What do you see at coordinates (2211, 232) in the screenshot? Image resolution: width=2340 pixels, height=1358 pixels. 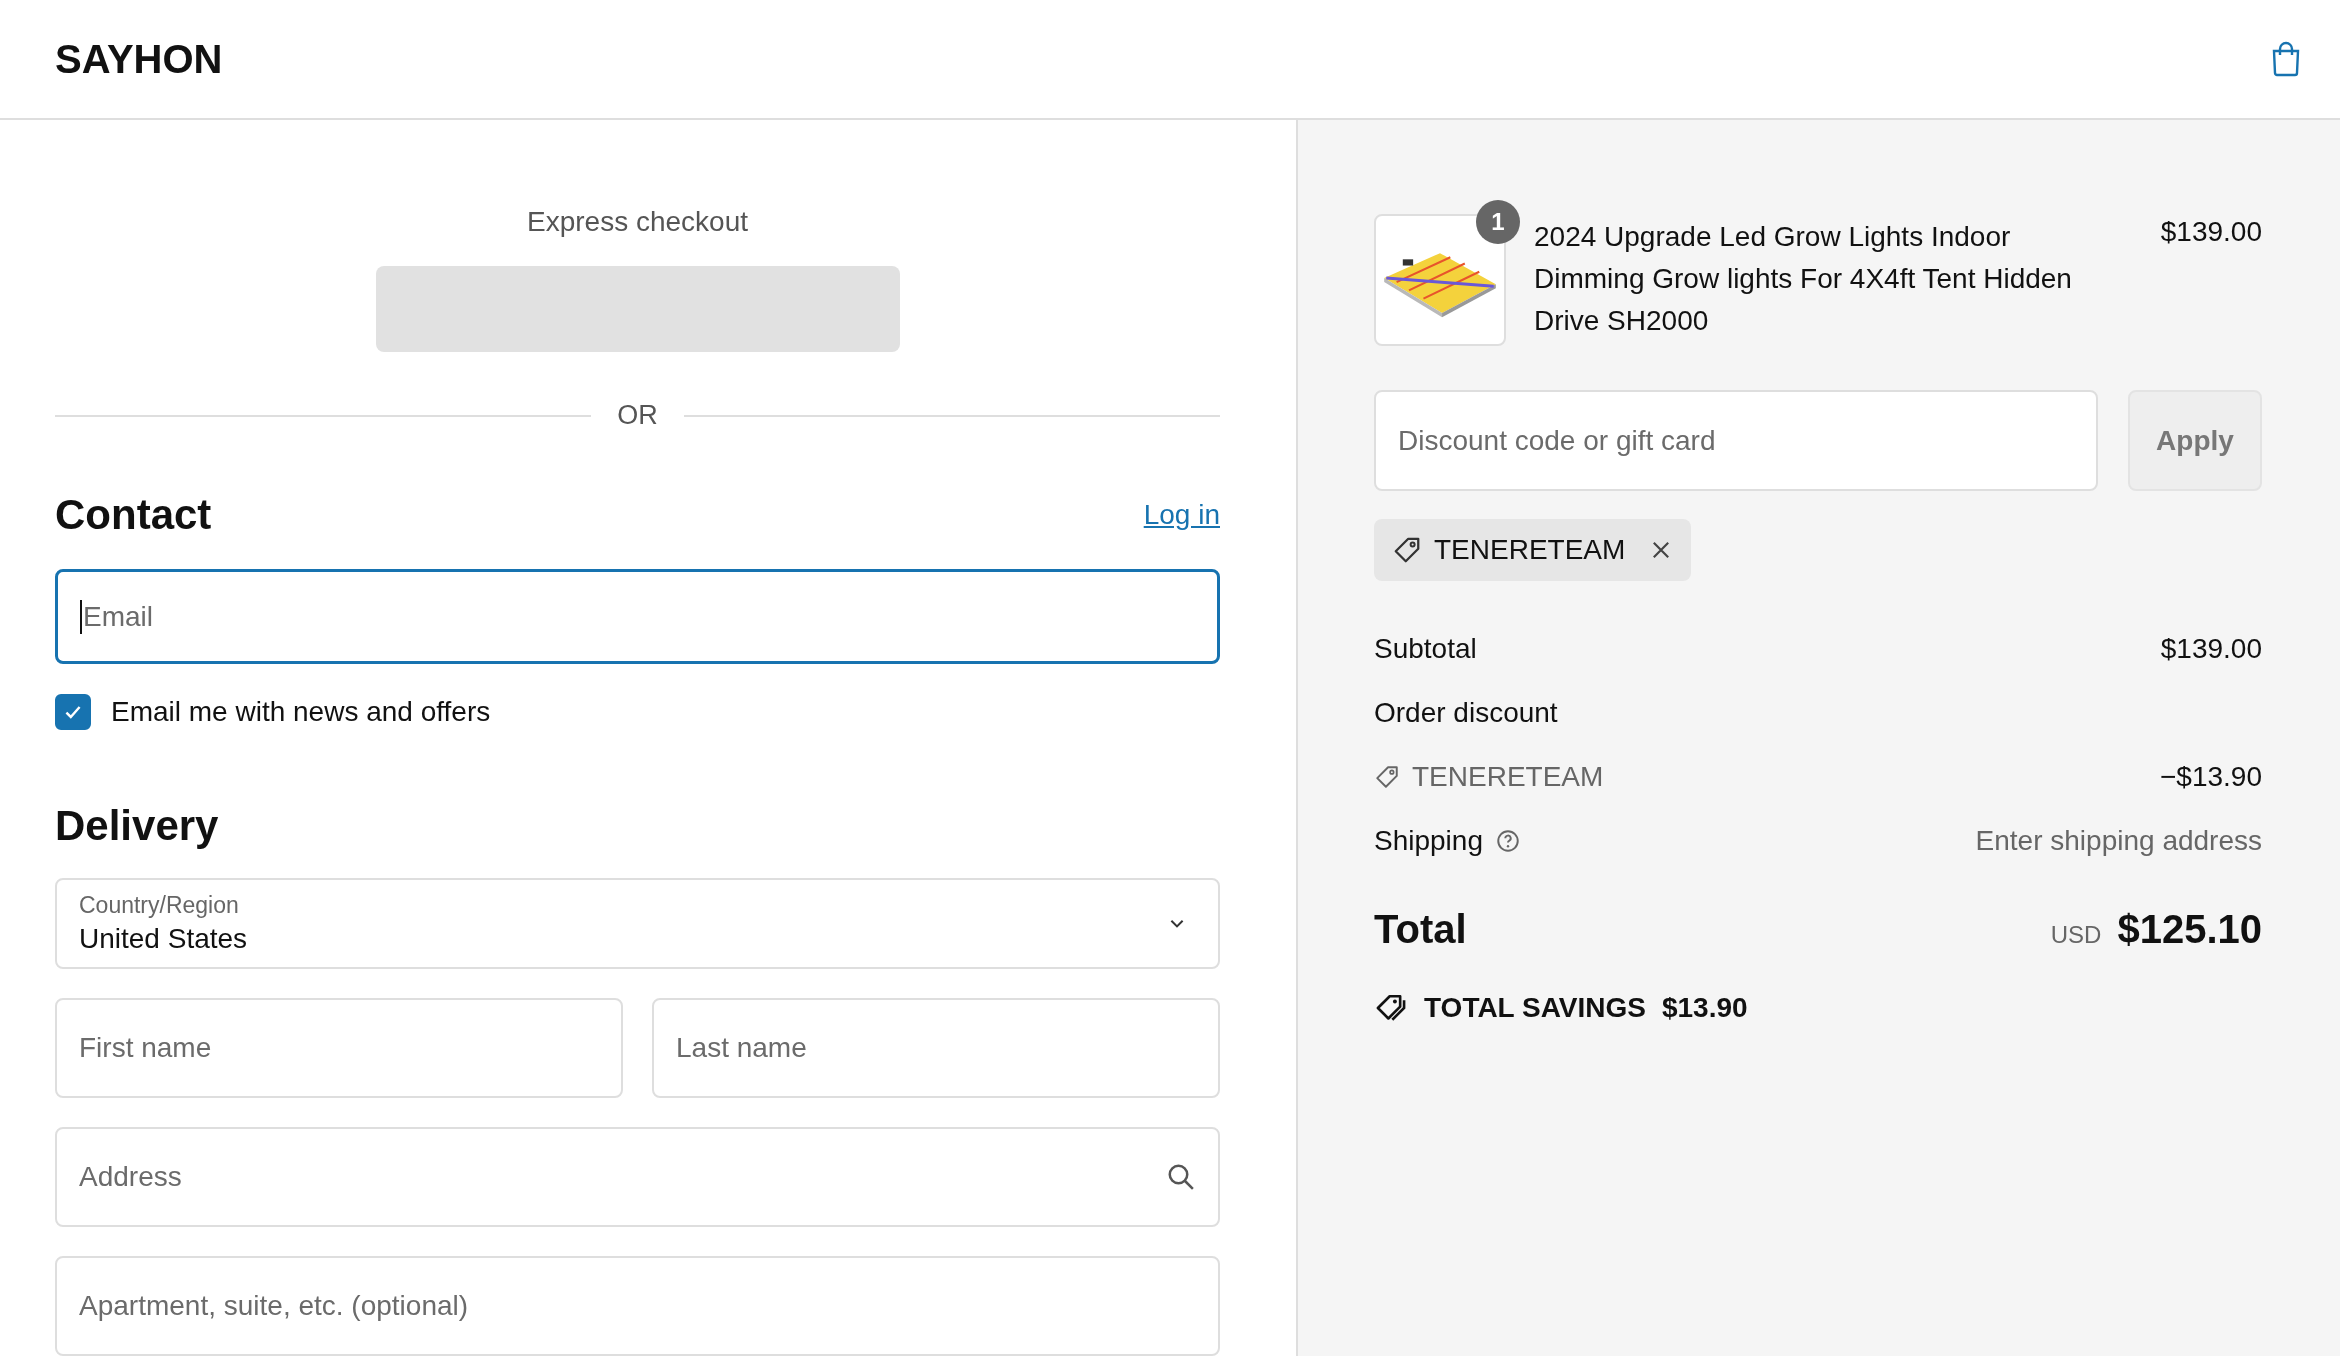 I see `product-price: $139.00` at bounding box center [2211, 232].